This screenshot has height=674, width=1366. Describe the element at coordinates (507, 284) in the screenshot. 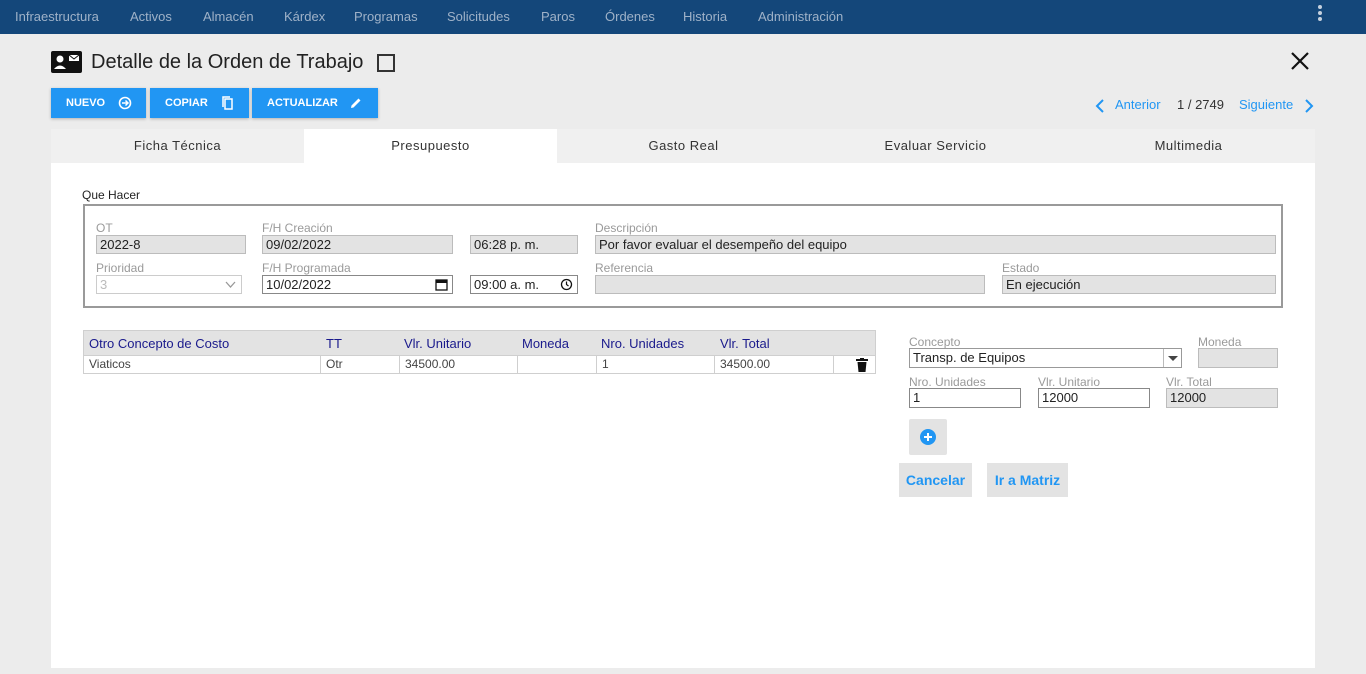

I see `programada-time-value: 09:00 a. m.` at that location.